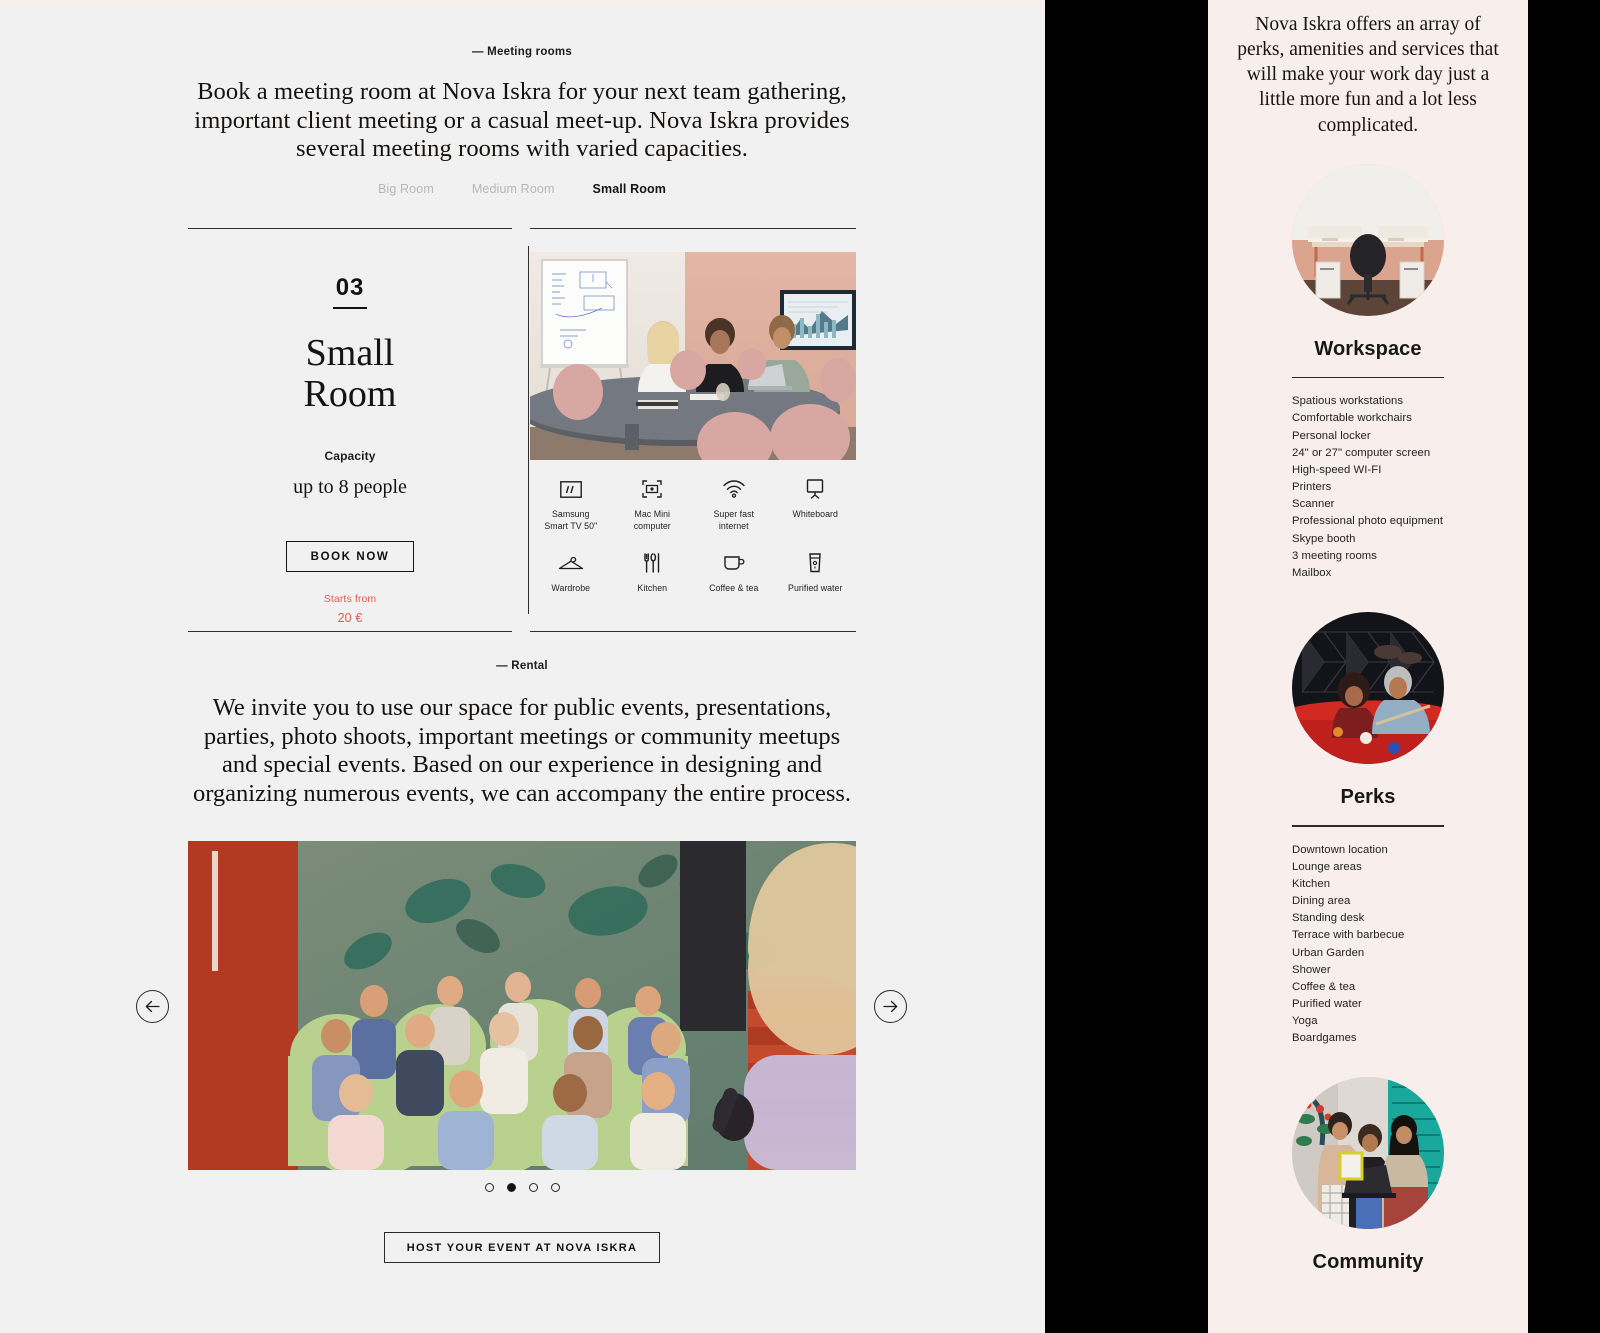 This screenshot has width=1600, height=1333. Describe the element at coordinates (1368, 521) in the screenshot. I see `list-item: Professional photo equipment` at that location.